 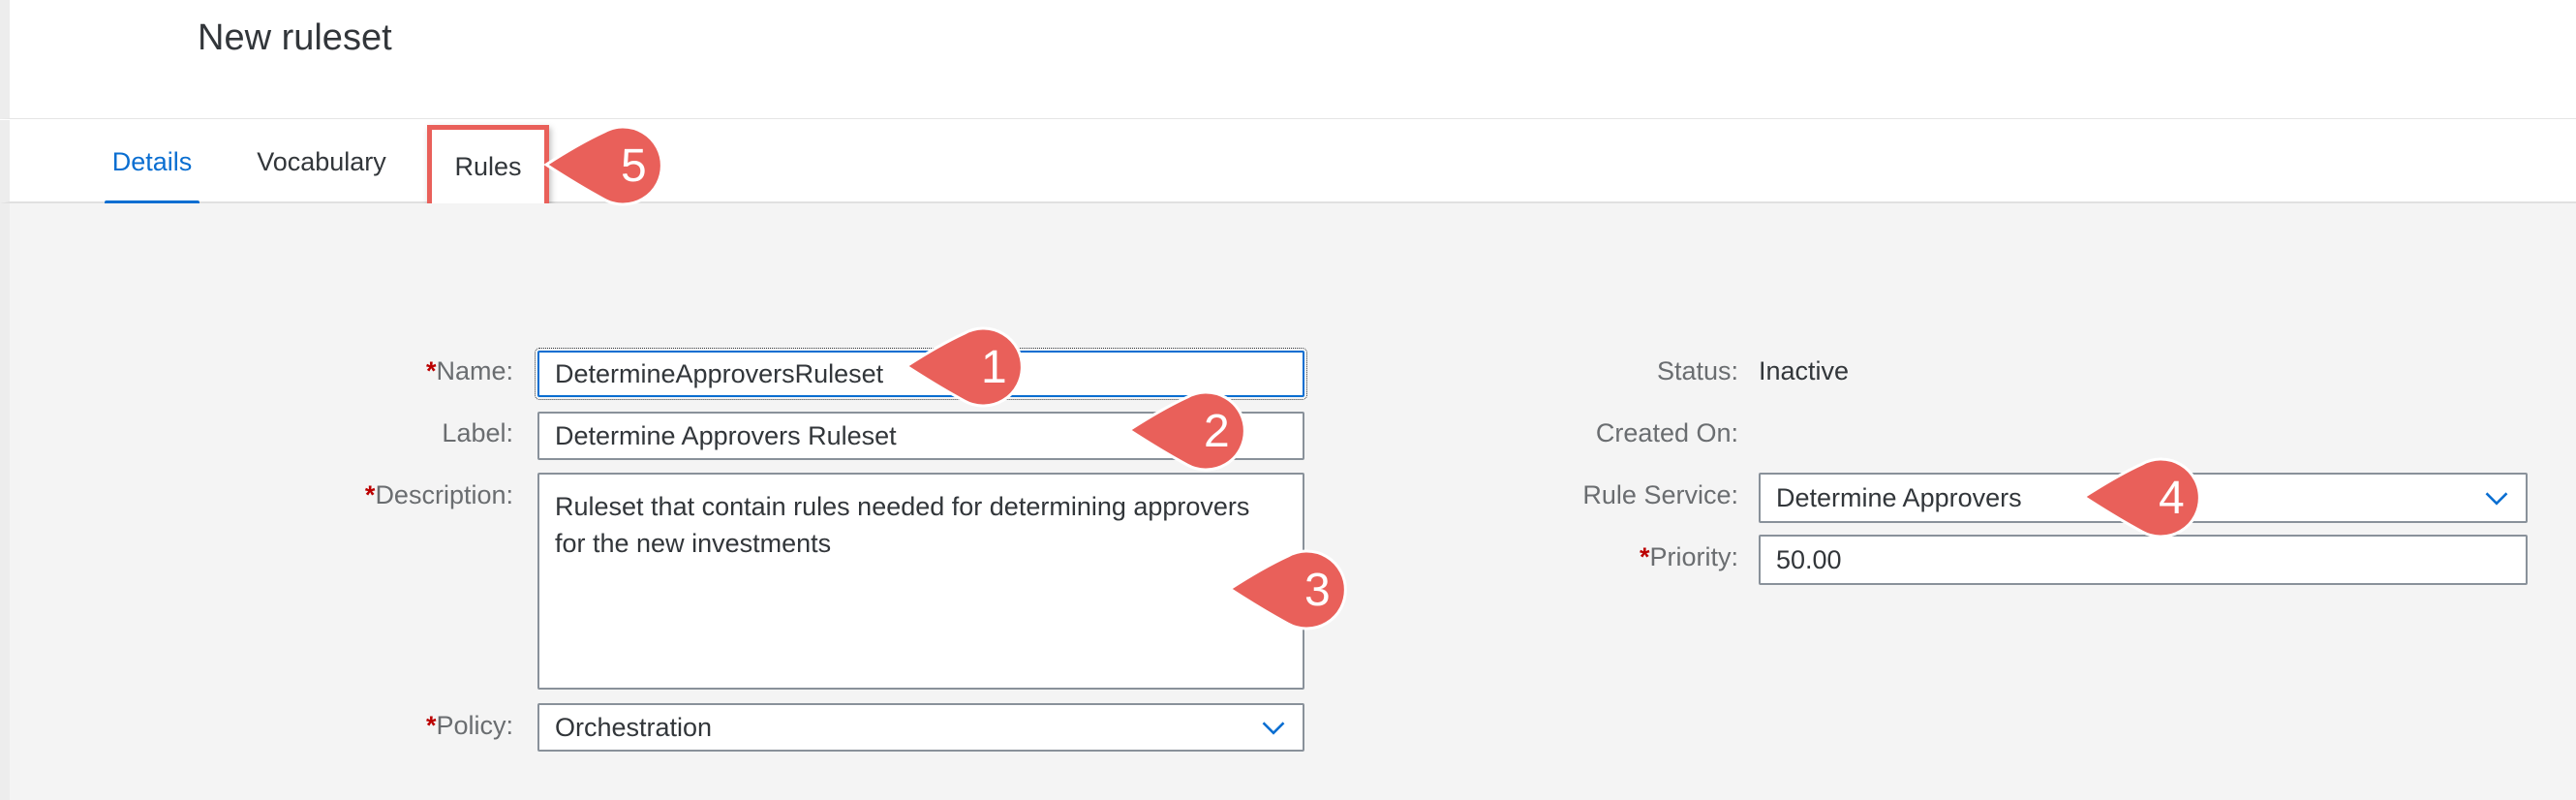 What do you see at coordinates (469, 370) in the screenshot?
I see `name-label: *Name:` at bounding box center [469, 370].